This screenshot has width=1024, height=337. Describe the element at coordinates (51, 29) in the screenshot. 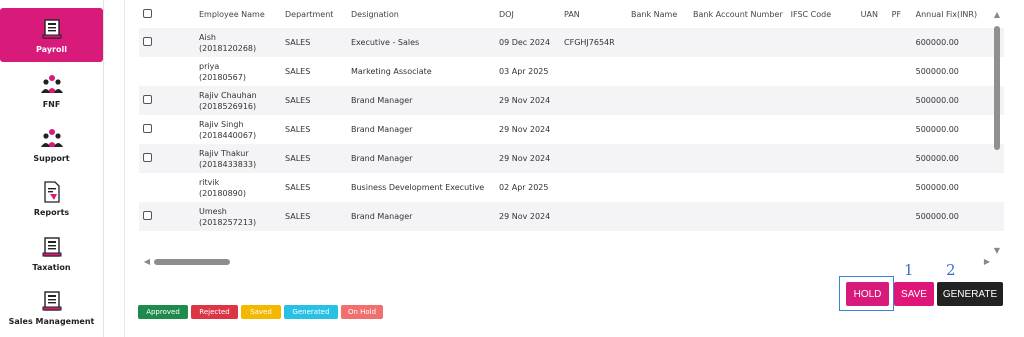

I see `payroll-icon` at that location.